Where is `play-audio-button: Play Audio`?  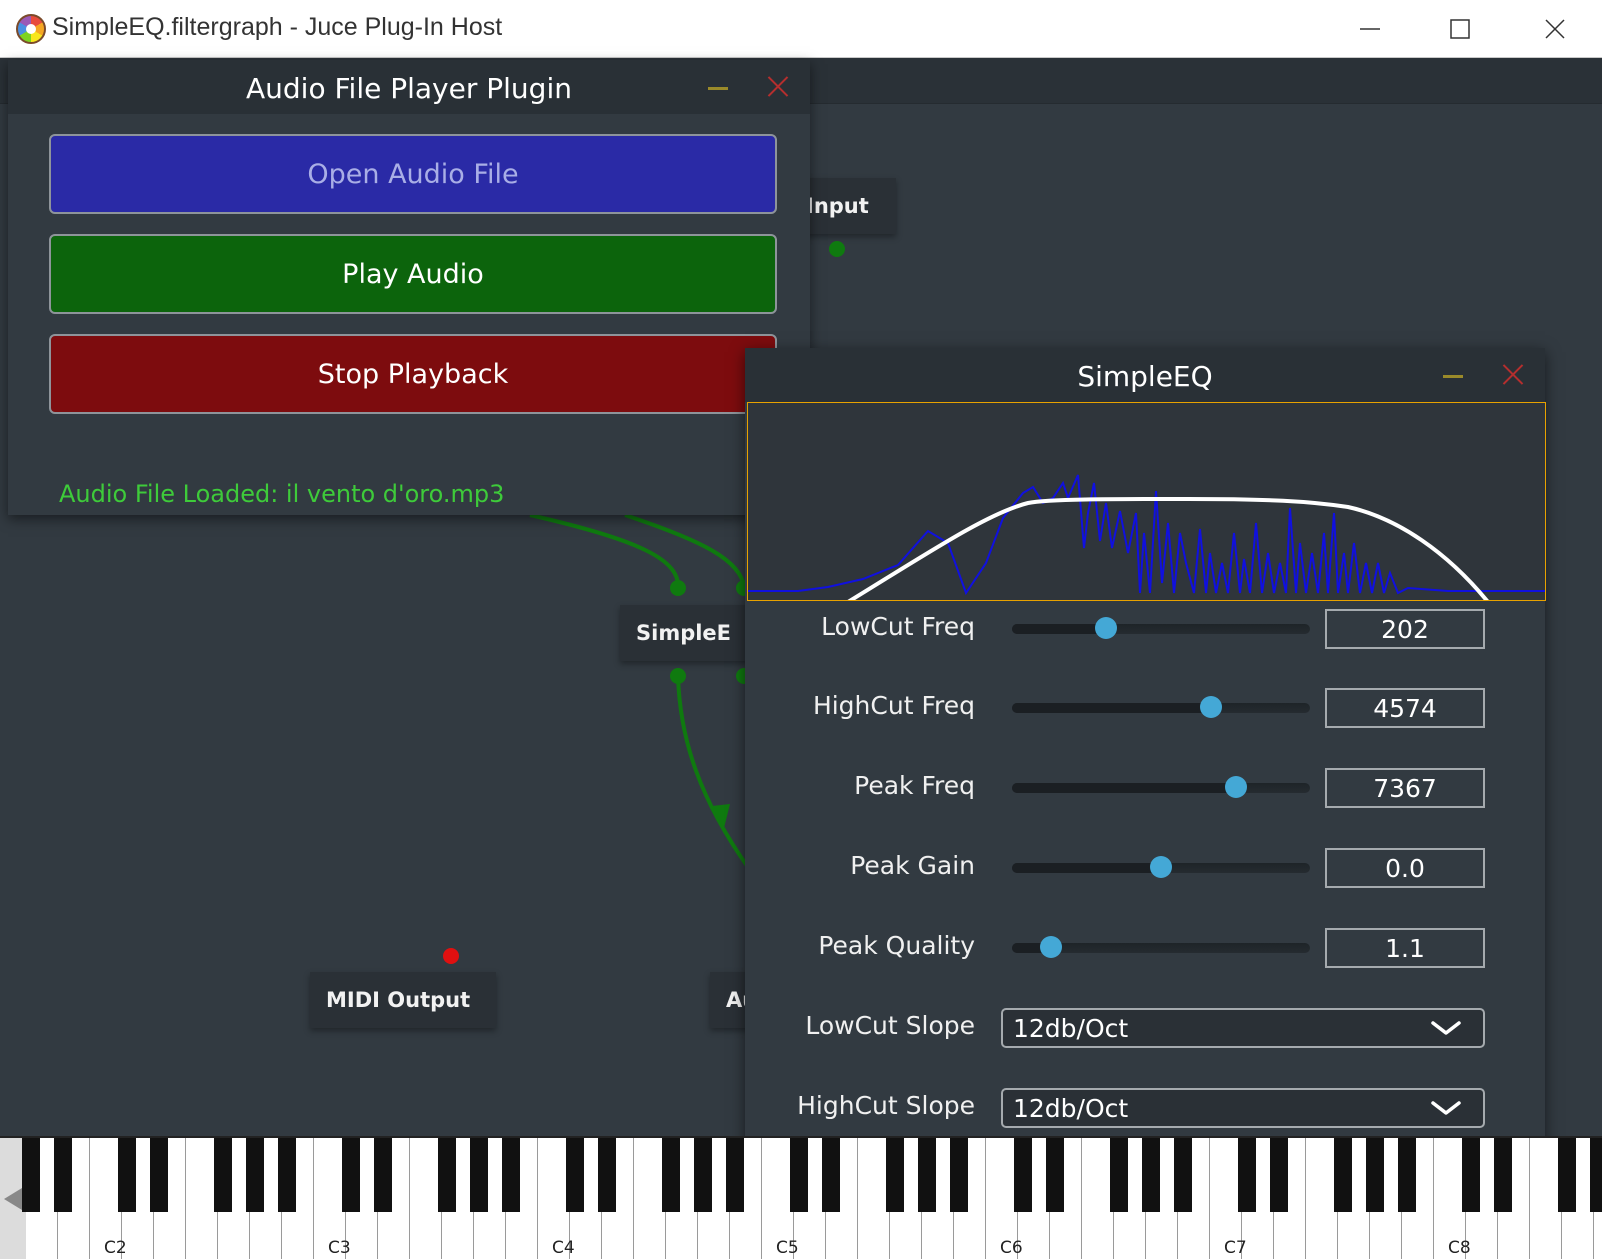 play-audio-button: Play Audio is located at coordinates (413, 274).